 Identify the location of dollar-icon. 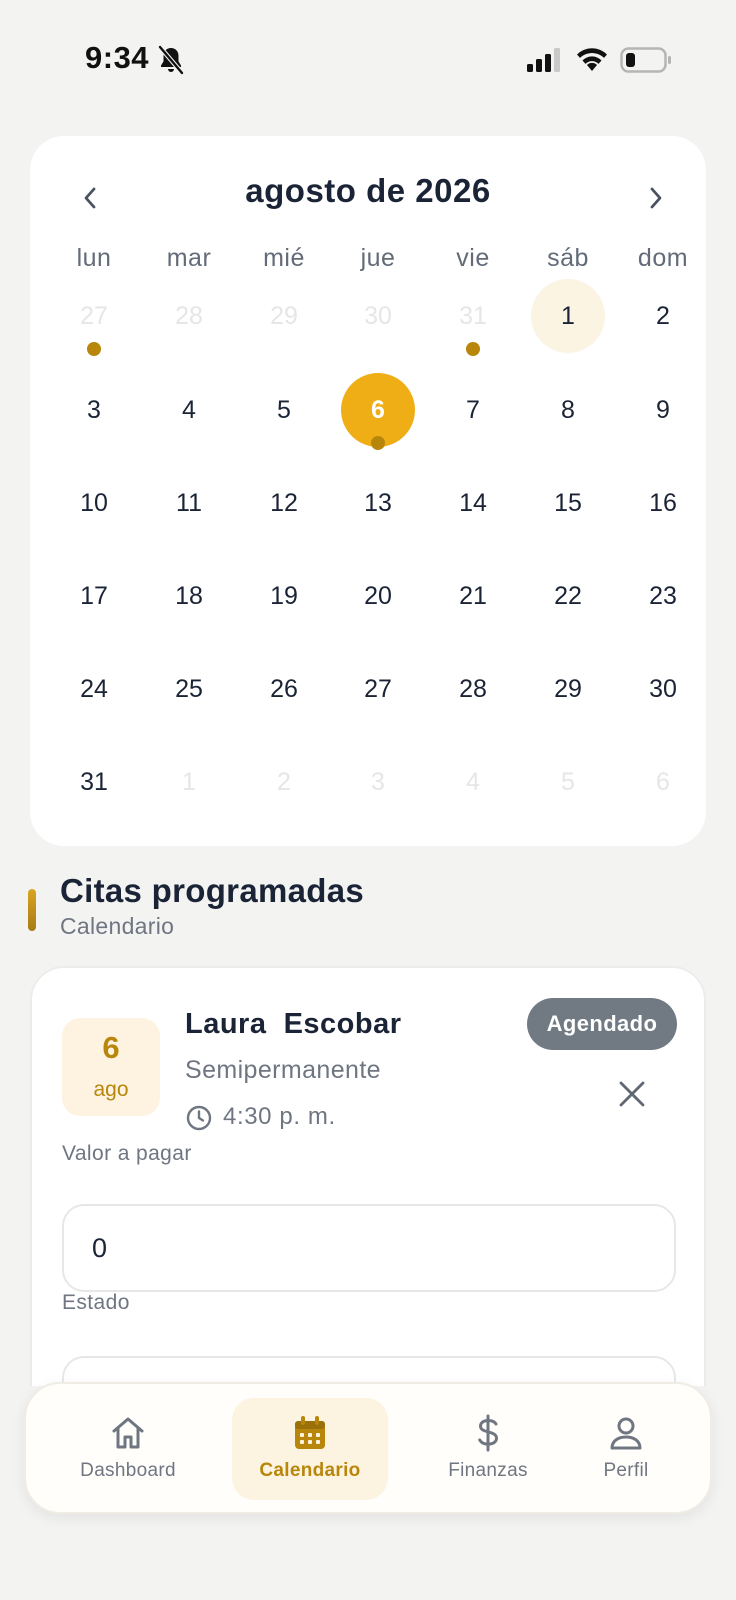
(488, 1433).